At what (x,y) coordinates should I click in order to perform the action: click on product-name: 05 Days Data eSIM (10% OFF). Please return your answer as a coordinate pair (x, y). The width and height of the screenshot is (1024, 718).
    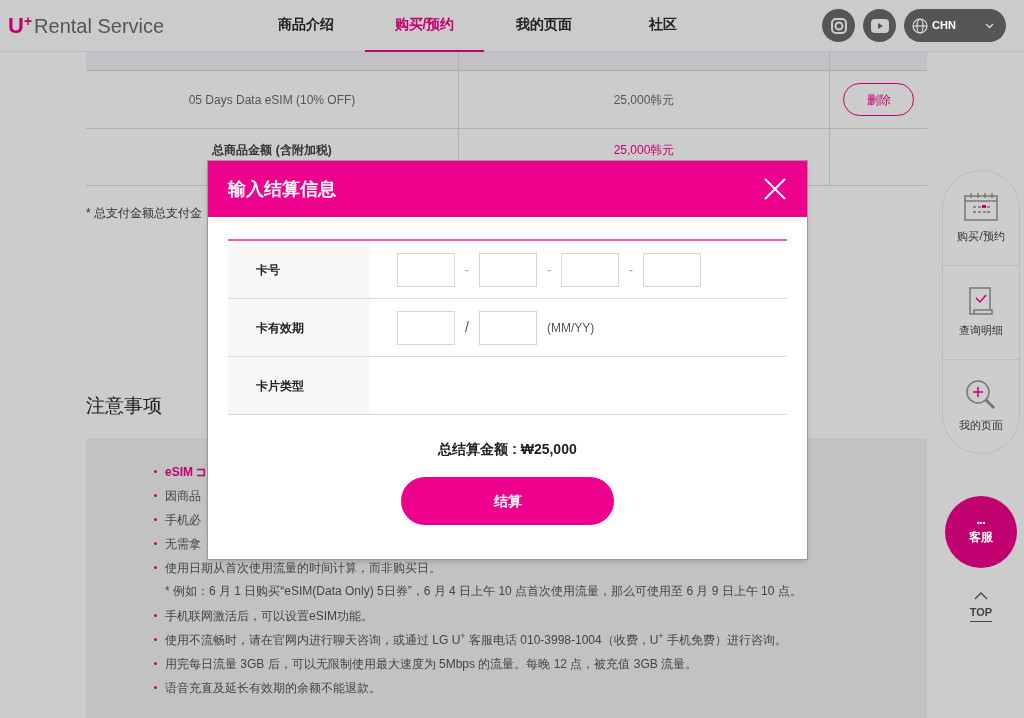
    Looking at the image, I should click on (272, 100).